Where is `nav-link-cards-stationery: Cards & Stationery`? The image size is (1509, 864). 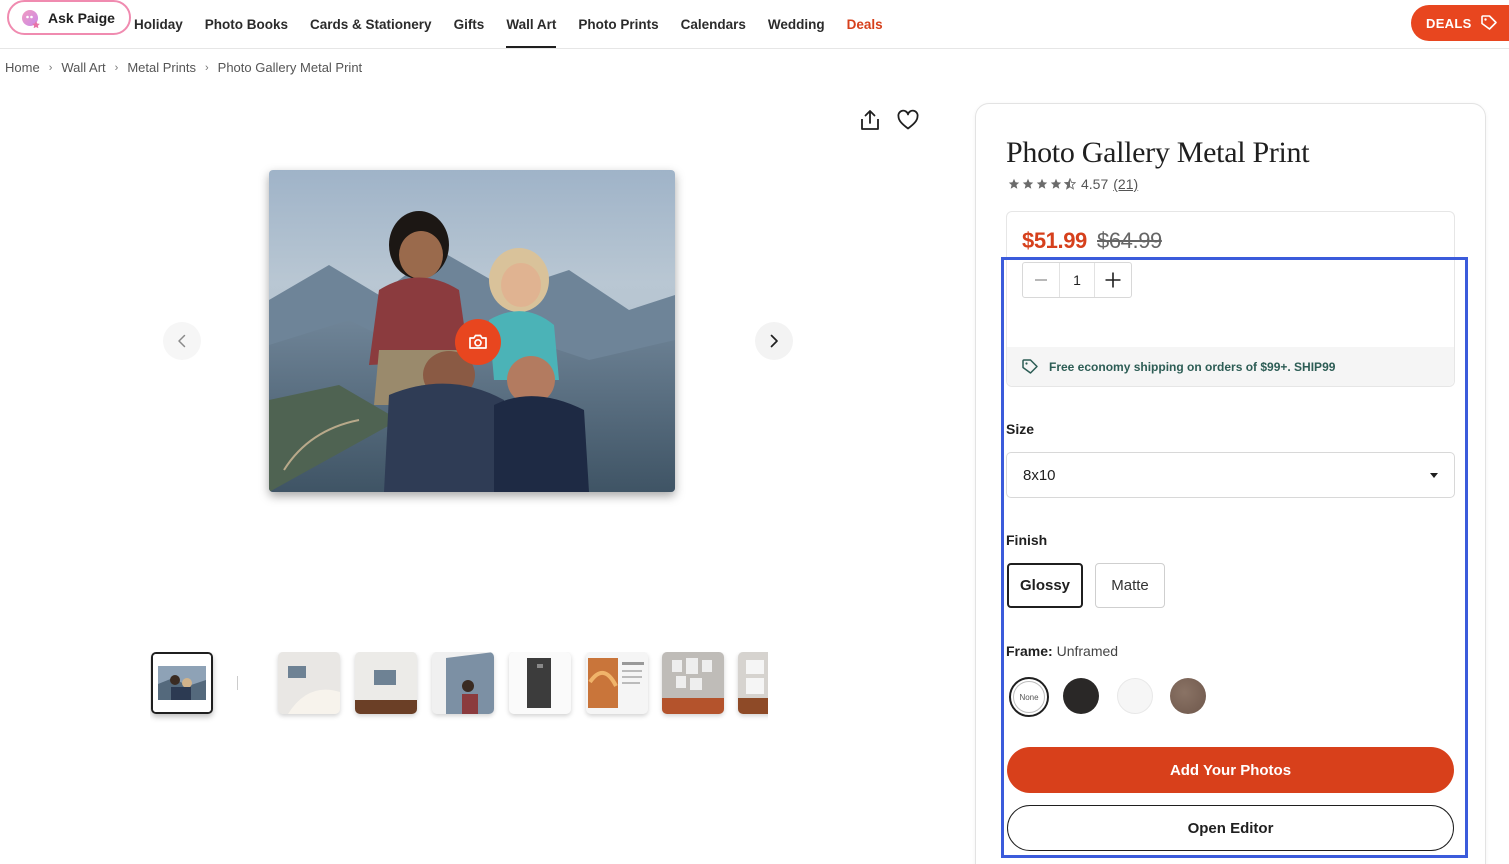
nav-link-cards-stationery: Cards & Stationery is located at coordinates (371, 24).